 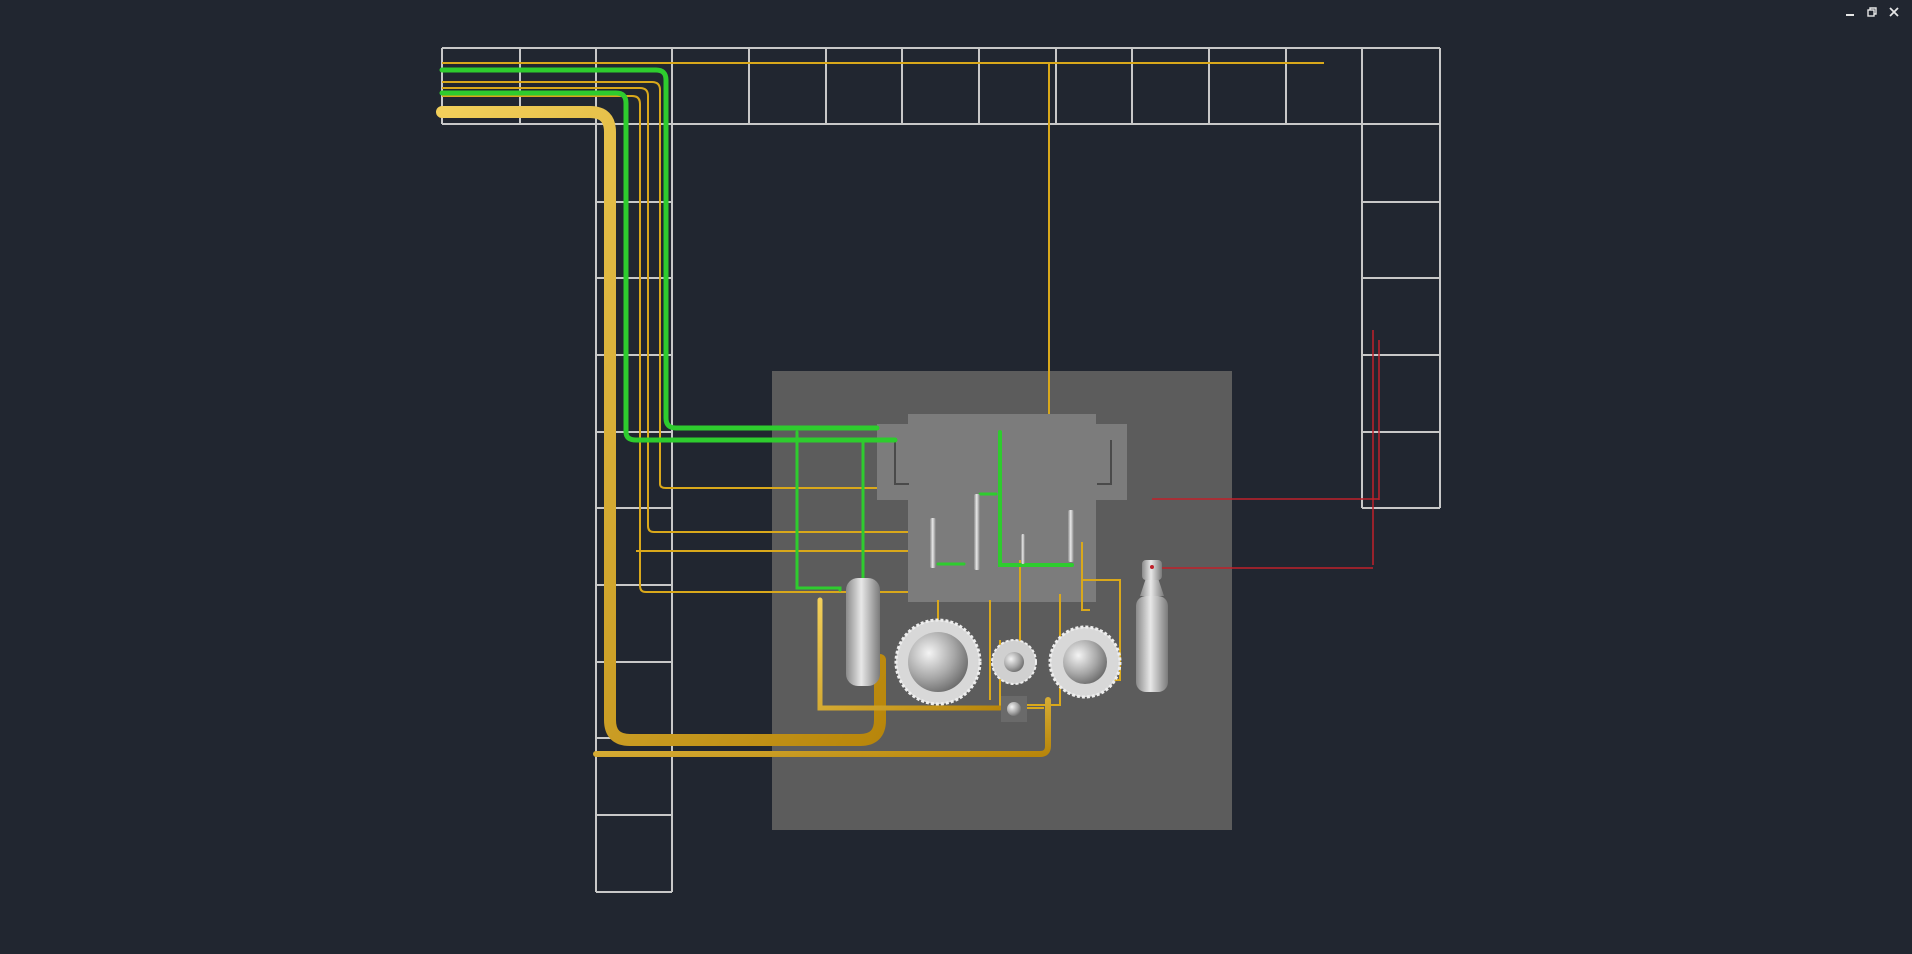 I want to click on spherical-tank-large, so click(x=938, y=662).